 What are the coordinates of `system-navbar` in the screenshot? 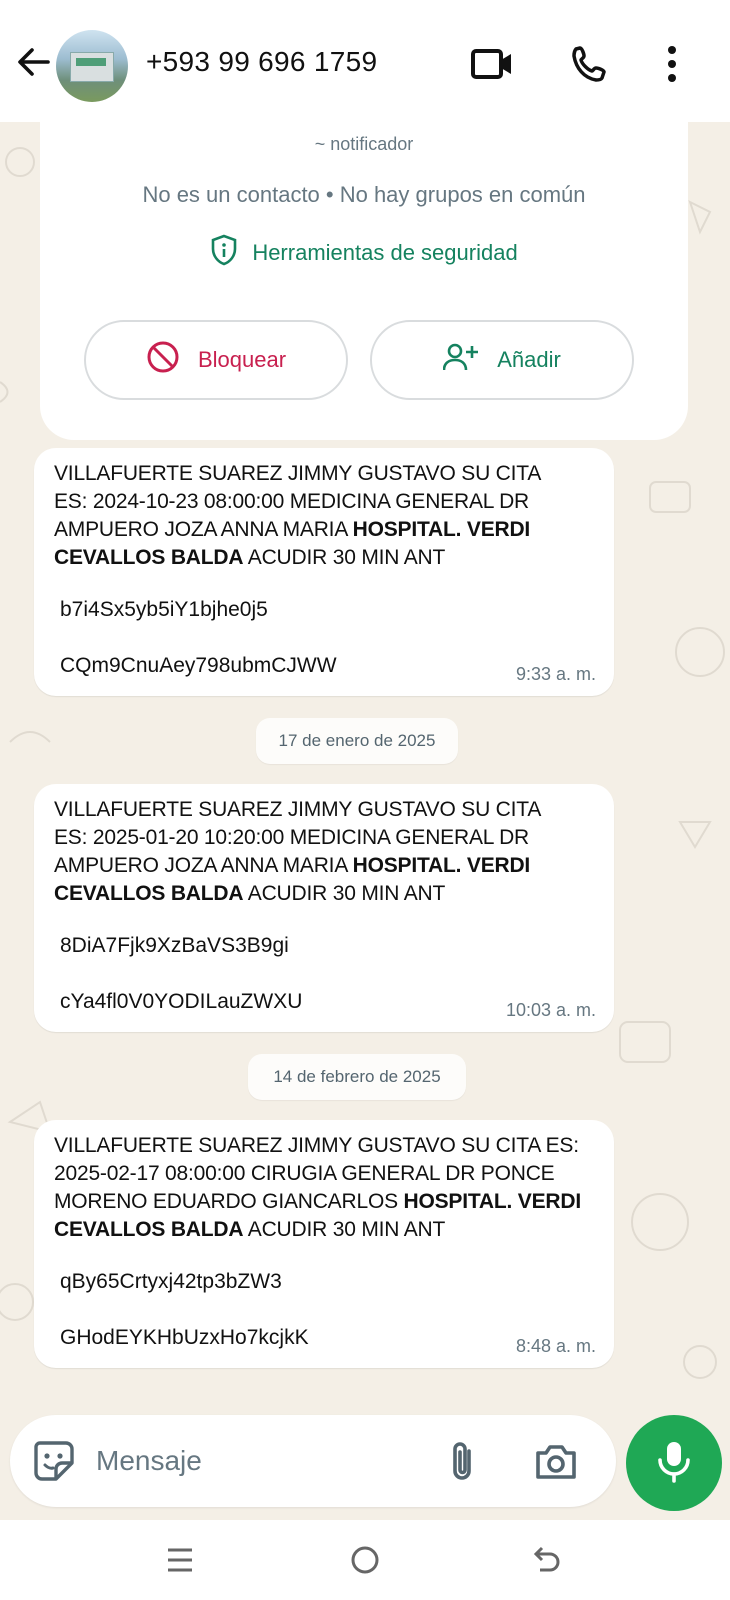 It's located at (365, 1560).